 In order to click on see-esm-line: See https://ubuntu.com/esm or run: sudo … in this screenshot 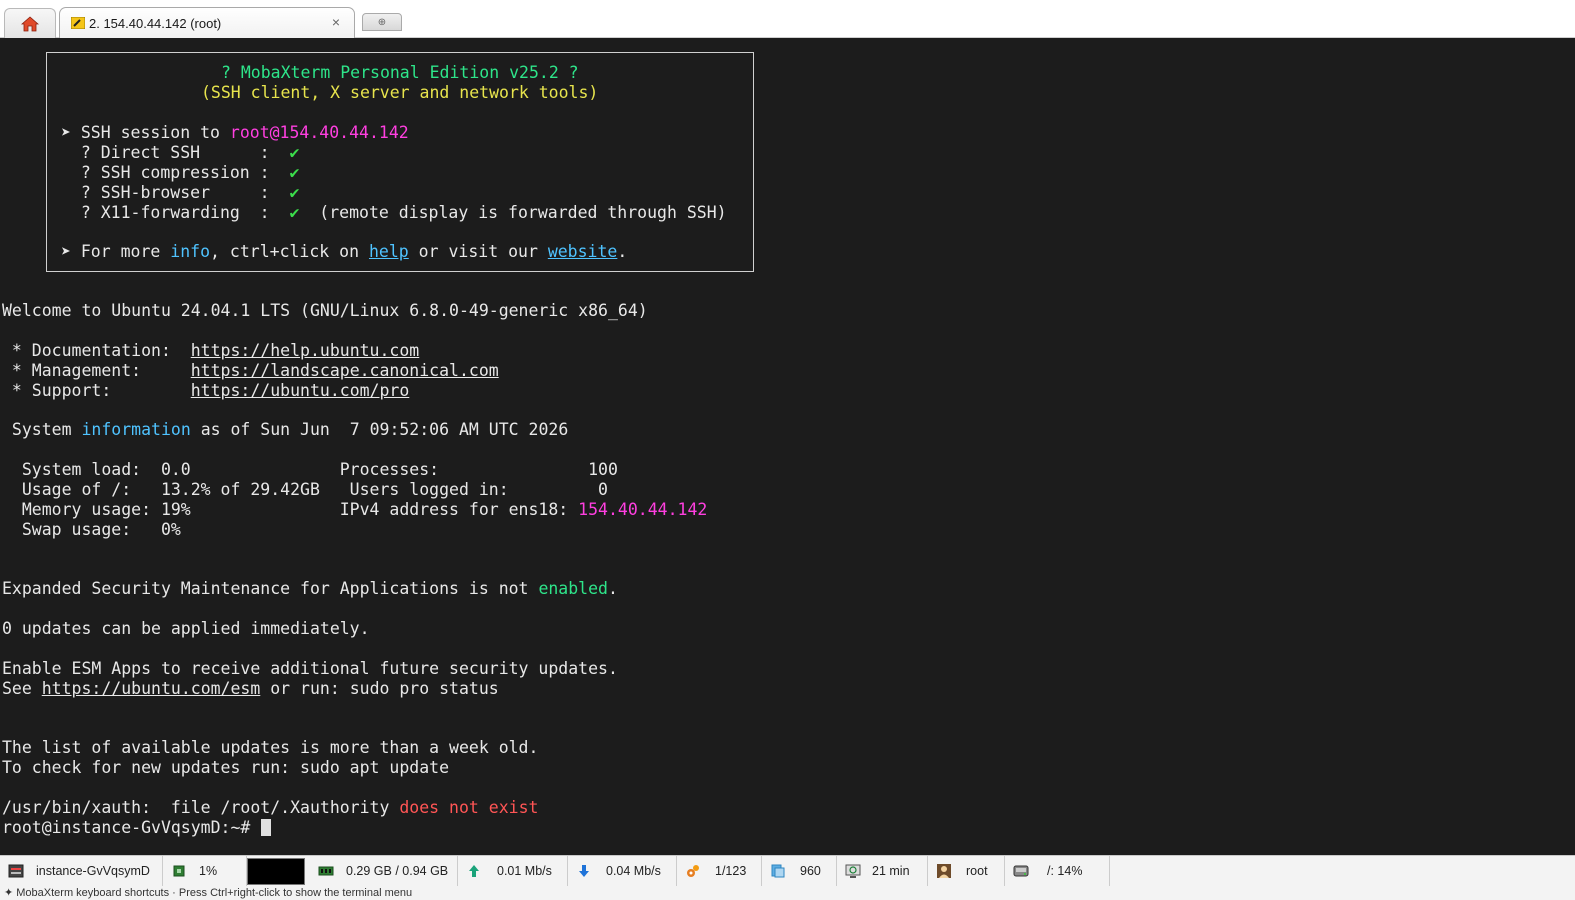, I will do `click(250, 689)`.